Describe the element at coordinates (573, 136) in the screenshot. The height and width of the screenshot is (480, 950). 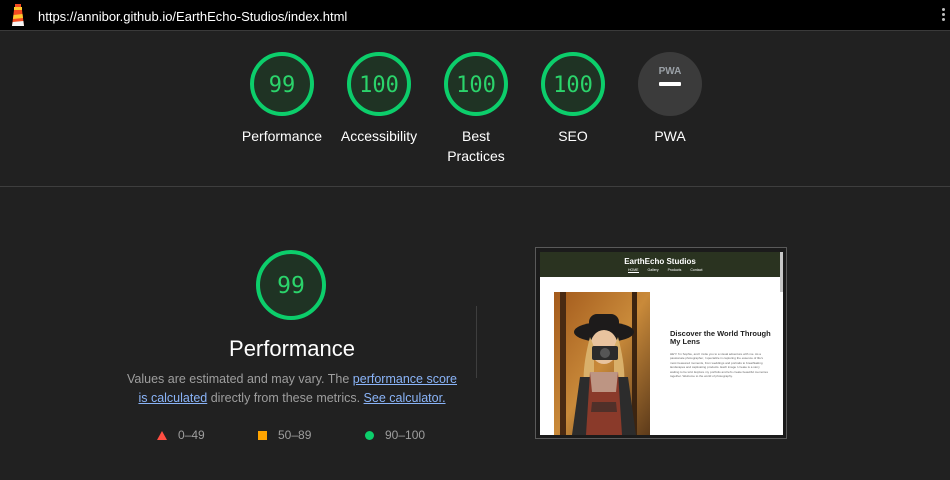
I see `gauge-label: SEO` at that location.